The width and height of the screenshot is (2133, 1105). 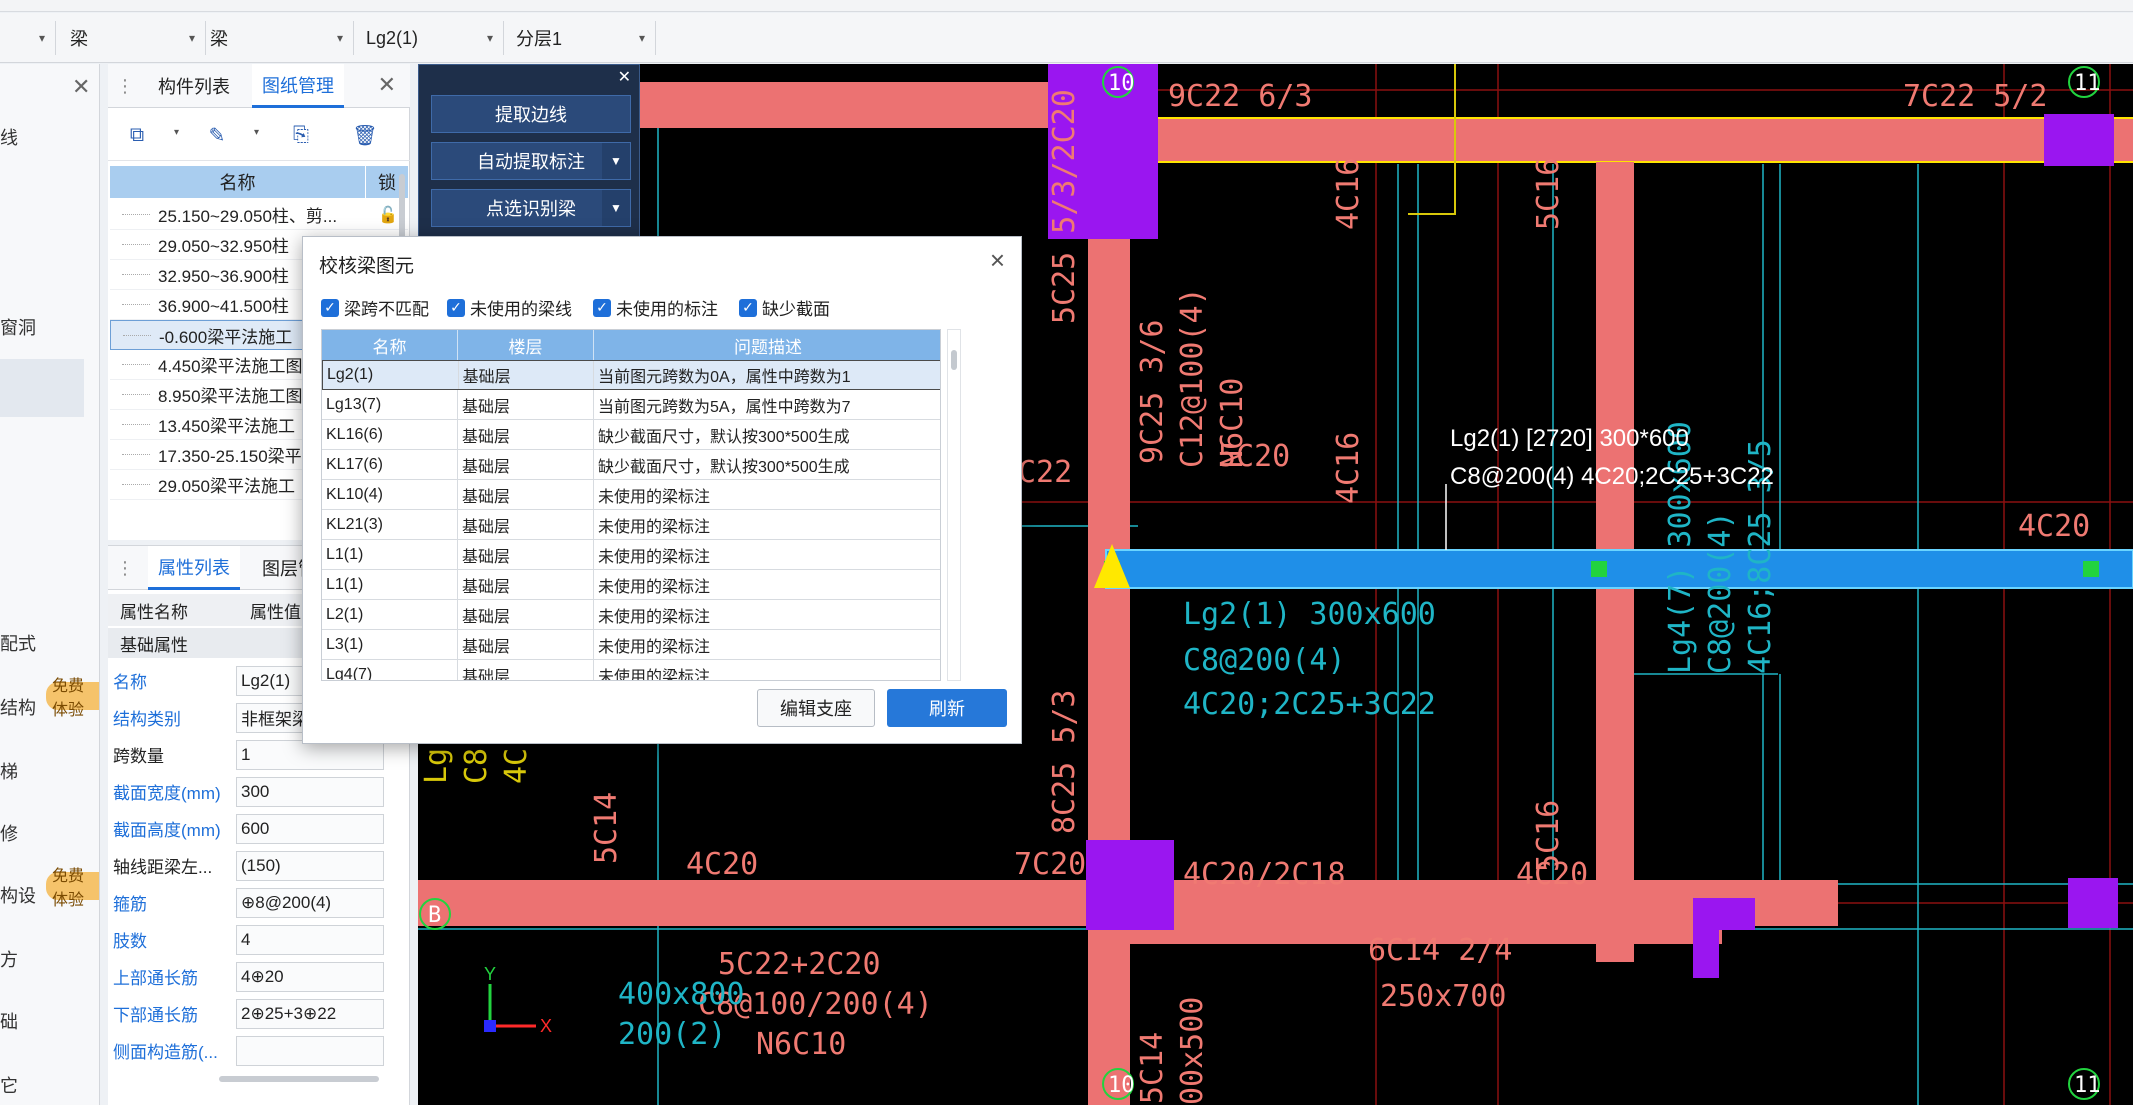 I want to click on property-row: 下部通长筋 2⊕25+3⊕22, so click(x=259, y=1013).